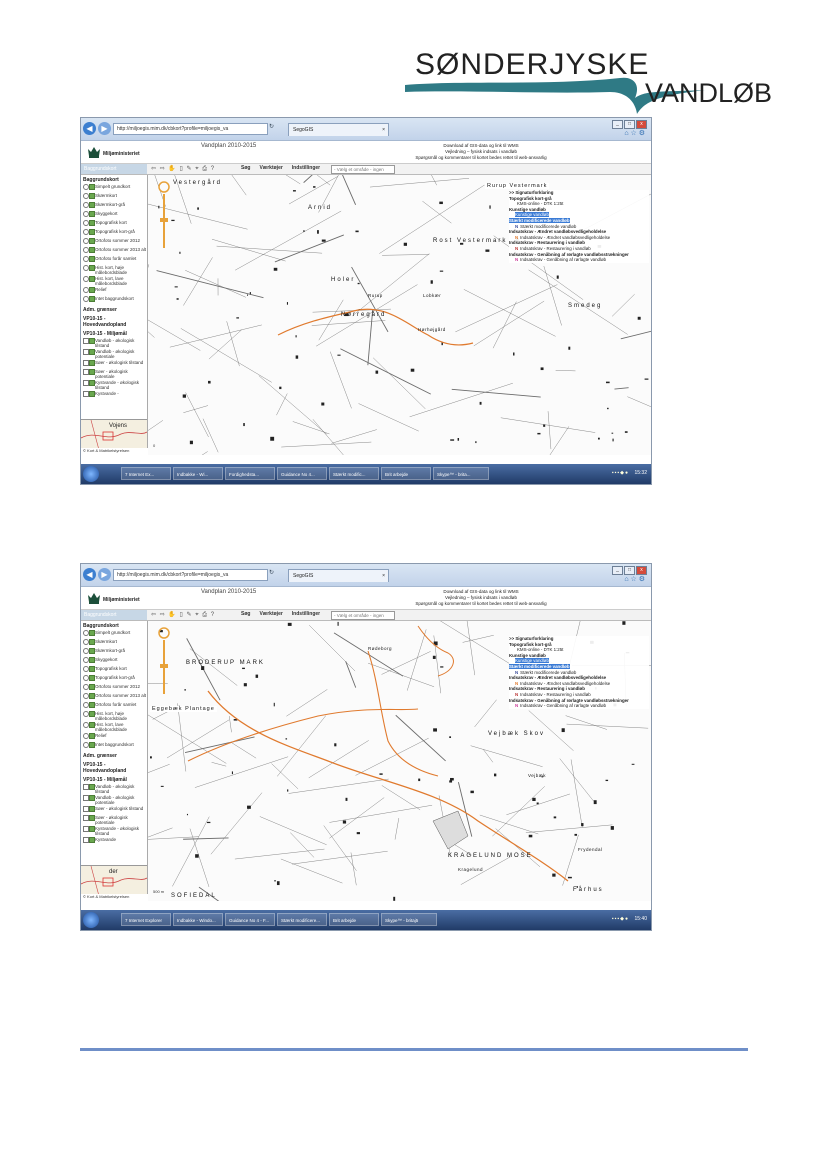  Describe the element at coordinates (539, 666) in the screenshot. I see `legend-group: Stærkt modificerede vandløb` at that location.